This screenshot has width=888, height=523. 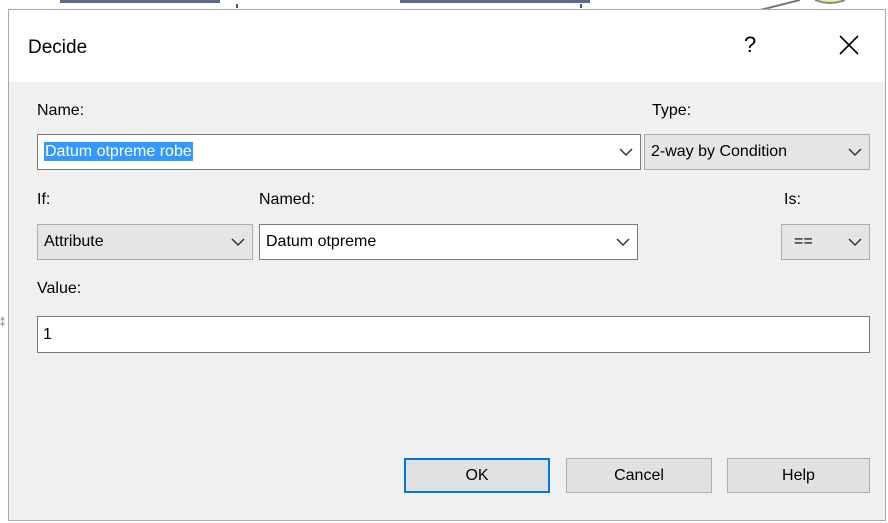 I want to click on dialog-title: Decide, so click(x=58, y=47).